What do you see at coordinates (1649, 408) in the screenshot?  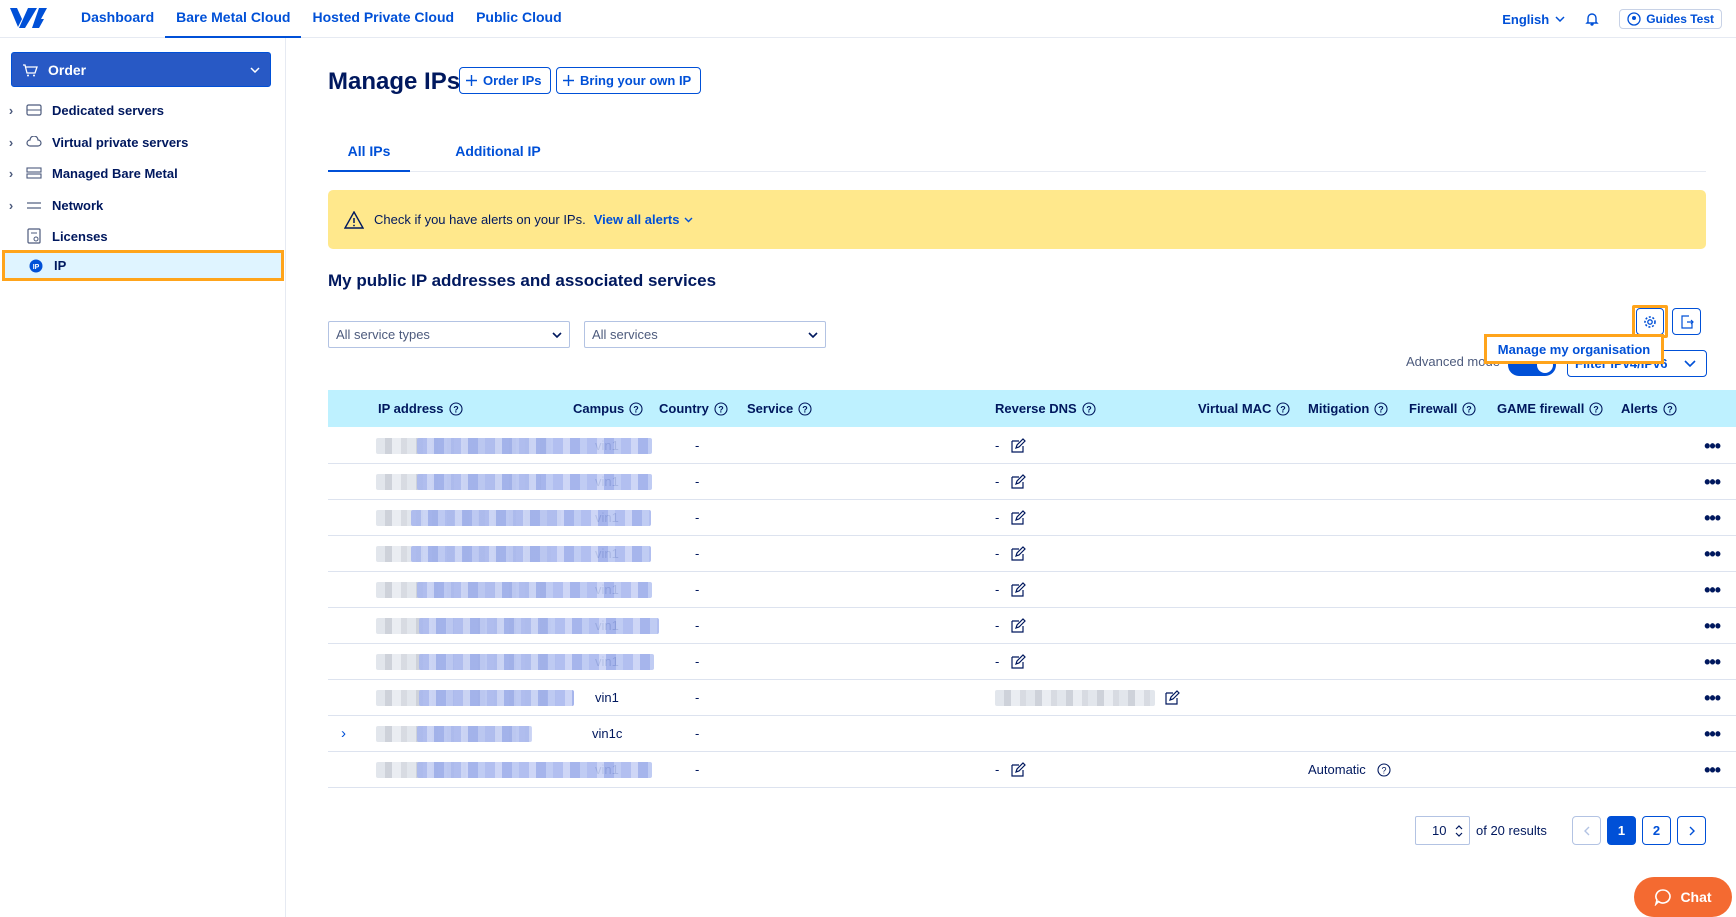 I see `col-alerts: Alerts?` at bounding box center [1649, 408].